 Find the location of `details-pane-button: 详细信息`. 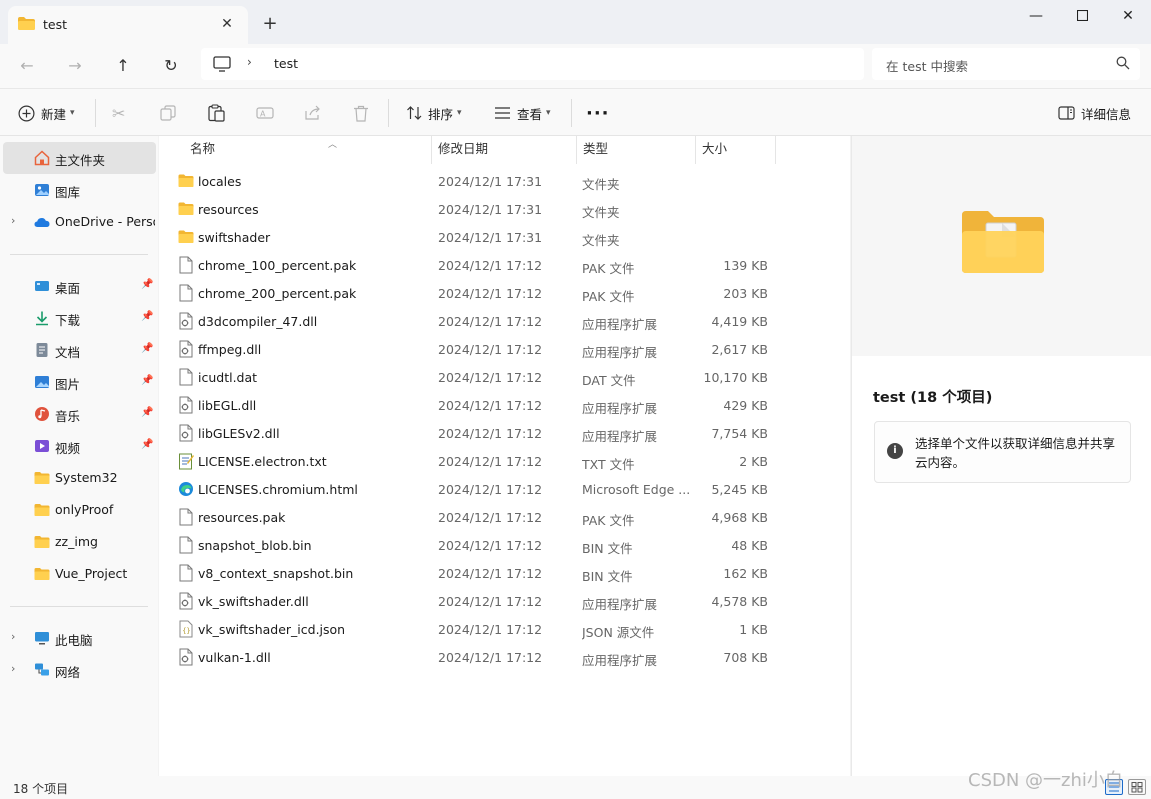

details-pane-button: 详细信息 is located at coordinates (1093, 113).